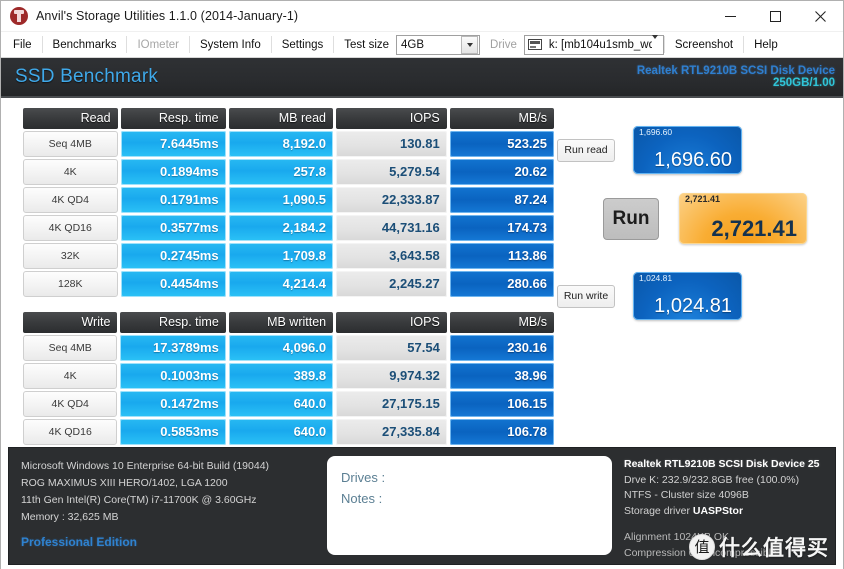 The width and height of the screenshot is (844, 569). Describe the element at coordinates (735, 70) in the screenshot. I see `device-name: Realtek RTL9210B SCSI Disk Device` at that location.